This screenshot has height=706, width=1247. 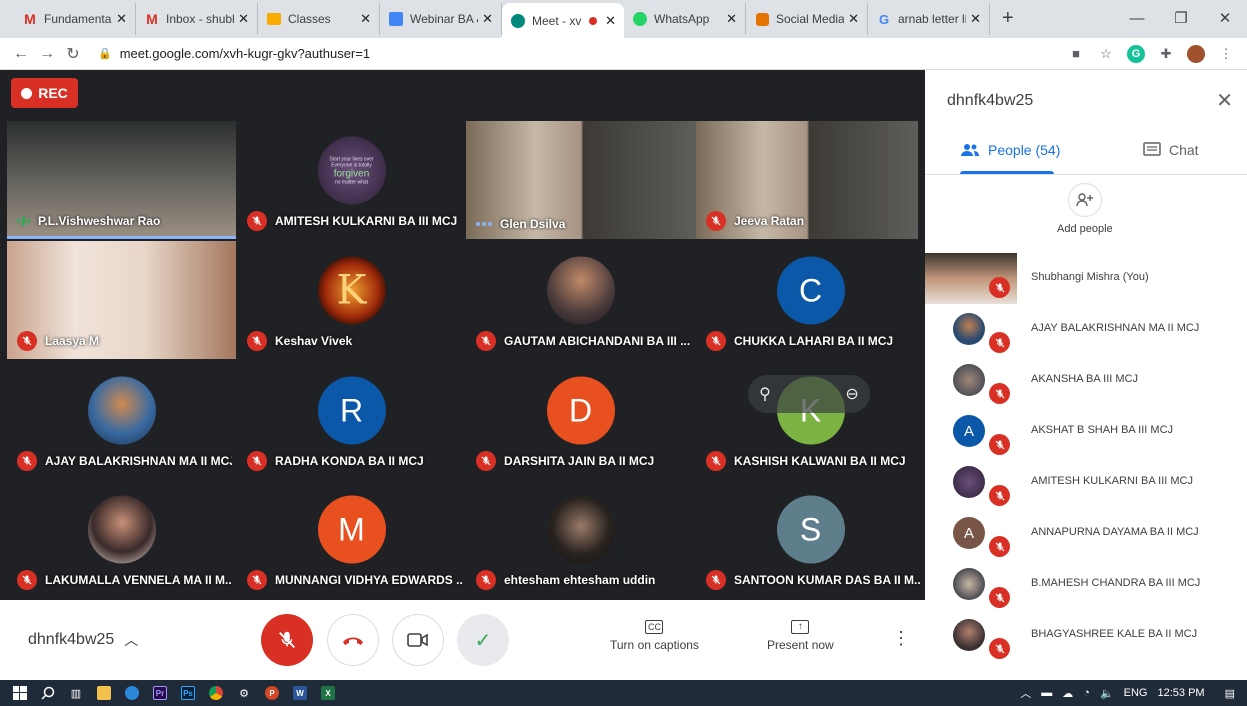 I want to click on more-options-icon: ⋮, so click(x=901, y=638).